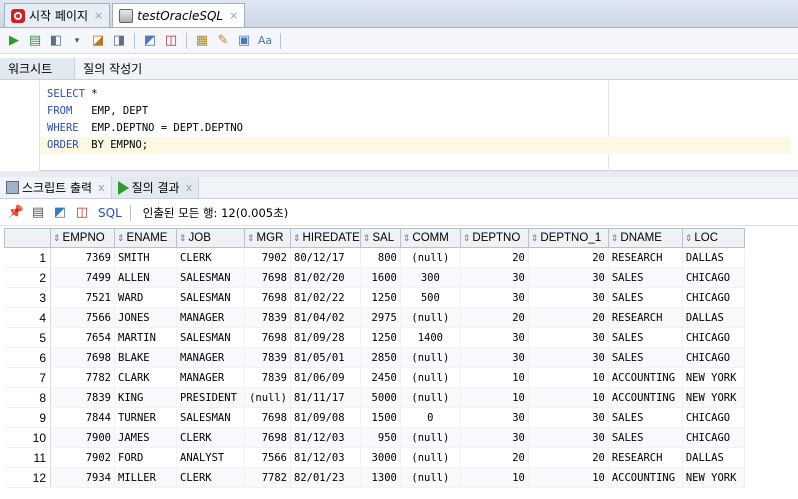 The image size is (798, 499). What do you see at coordinates (98, 15) in the screenshot?
I see `close-icon: ×` at bounding box center [98, 15].